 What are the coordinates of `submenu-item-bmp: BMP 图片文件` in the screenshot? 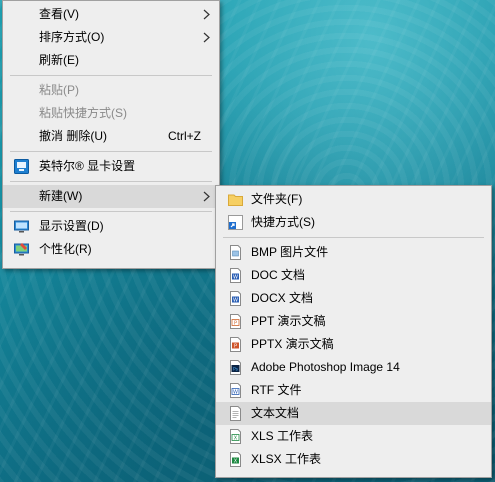 It's located at (353, 252).